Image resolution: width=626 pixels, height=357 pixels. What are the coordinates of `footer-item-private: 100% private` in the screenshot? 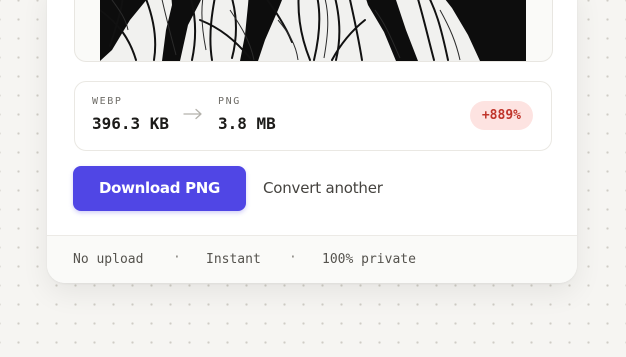 It's located at (369, 259).